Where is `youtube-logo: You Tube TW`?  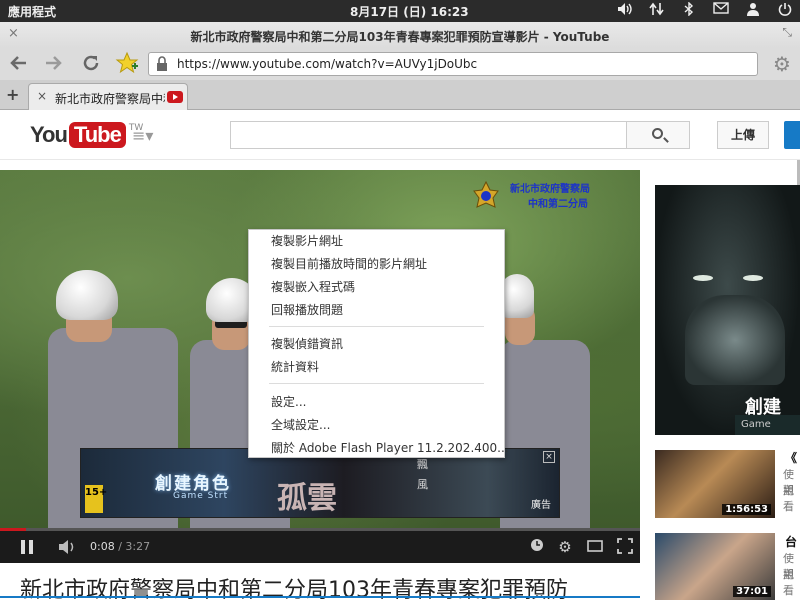
youtube-logo: You Tube TW is located at coordinates (86, 135).